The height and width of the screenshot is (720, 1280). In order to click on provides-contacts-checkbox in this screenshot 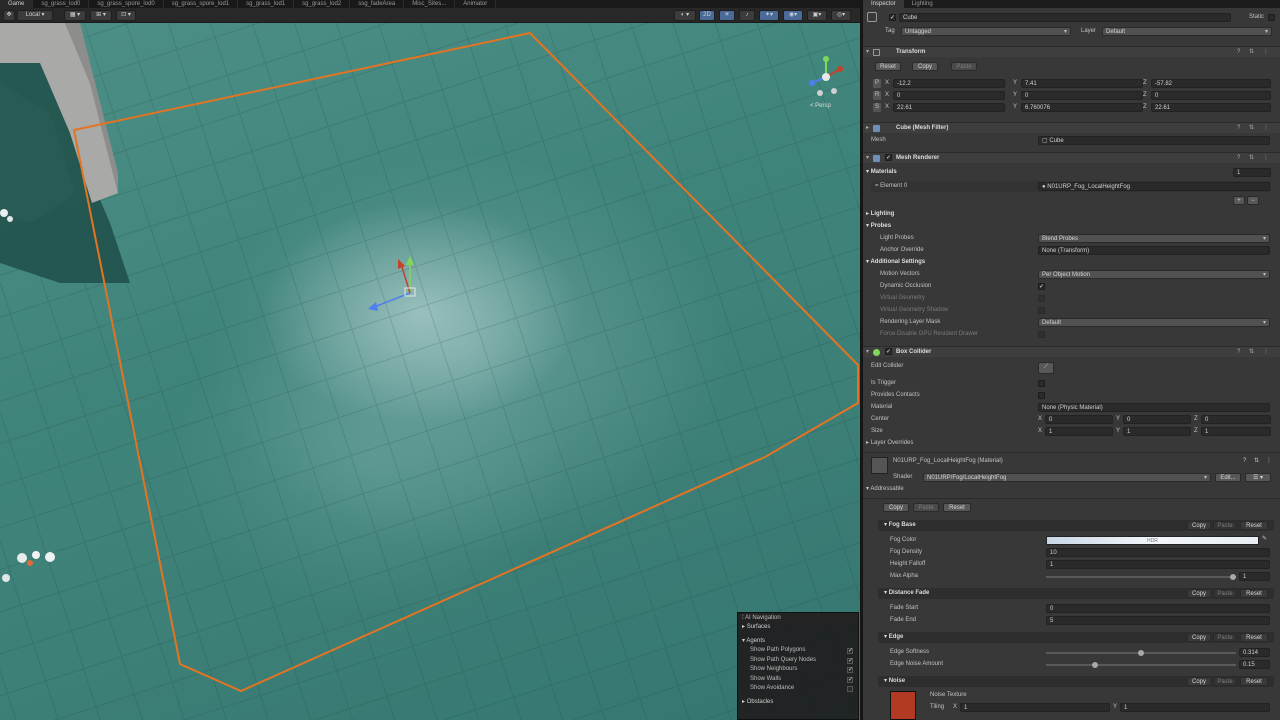, I will do `click(1041, 395)`.